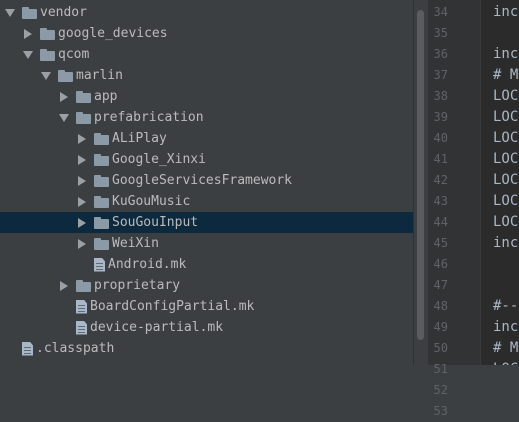 This screenshot has height=422, width=519. What do you see at coordinates (440, 264) in the screenshot?
I see `line-number: 46` at bounding box center [440, 264].